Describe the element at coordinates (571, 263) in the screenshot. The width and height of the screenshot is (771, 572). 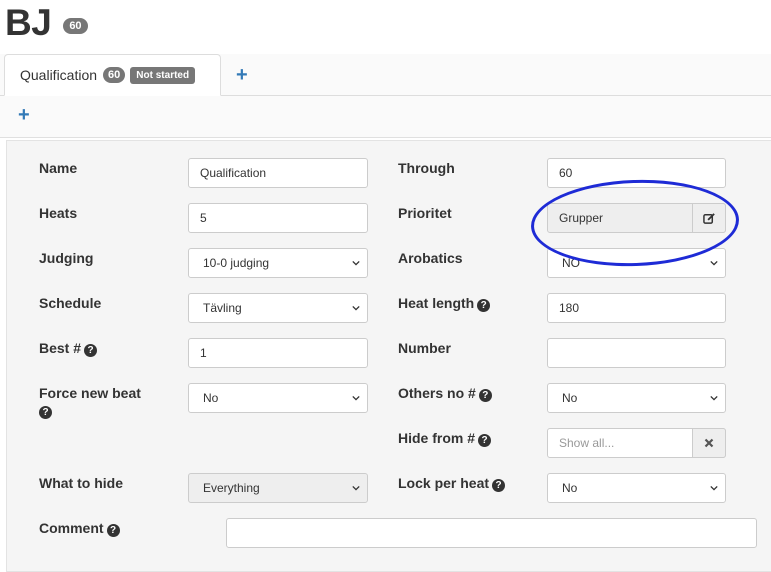
I see `arobatics-value: NO` at that location.